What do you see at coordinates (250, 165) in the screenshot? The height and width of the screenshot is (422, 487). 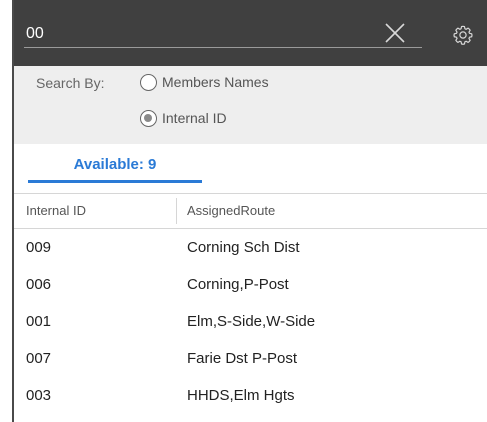 I see `tab-bar: Available: 9` at bounding box center [250, 165].